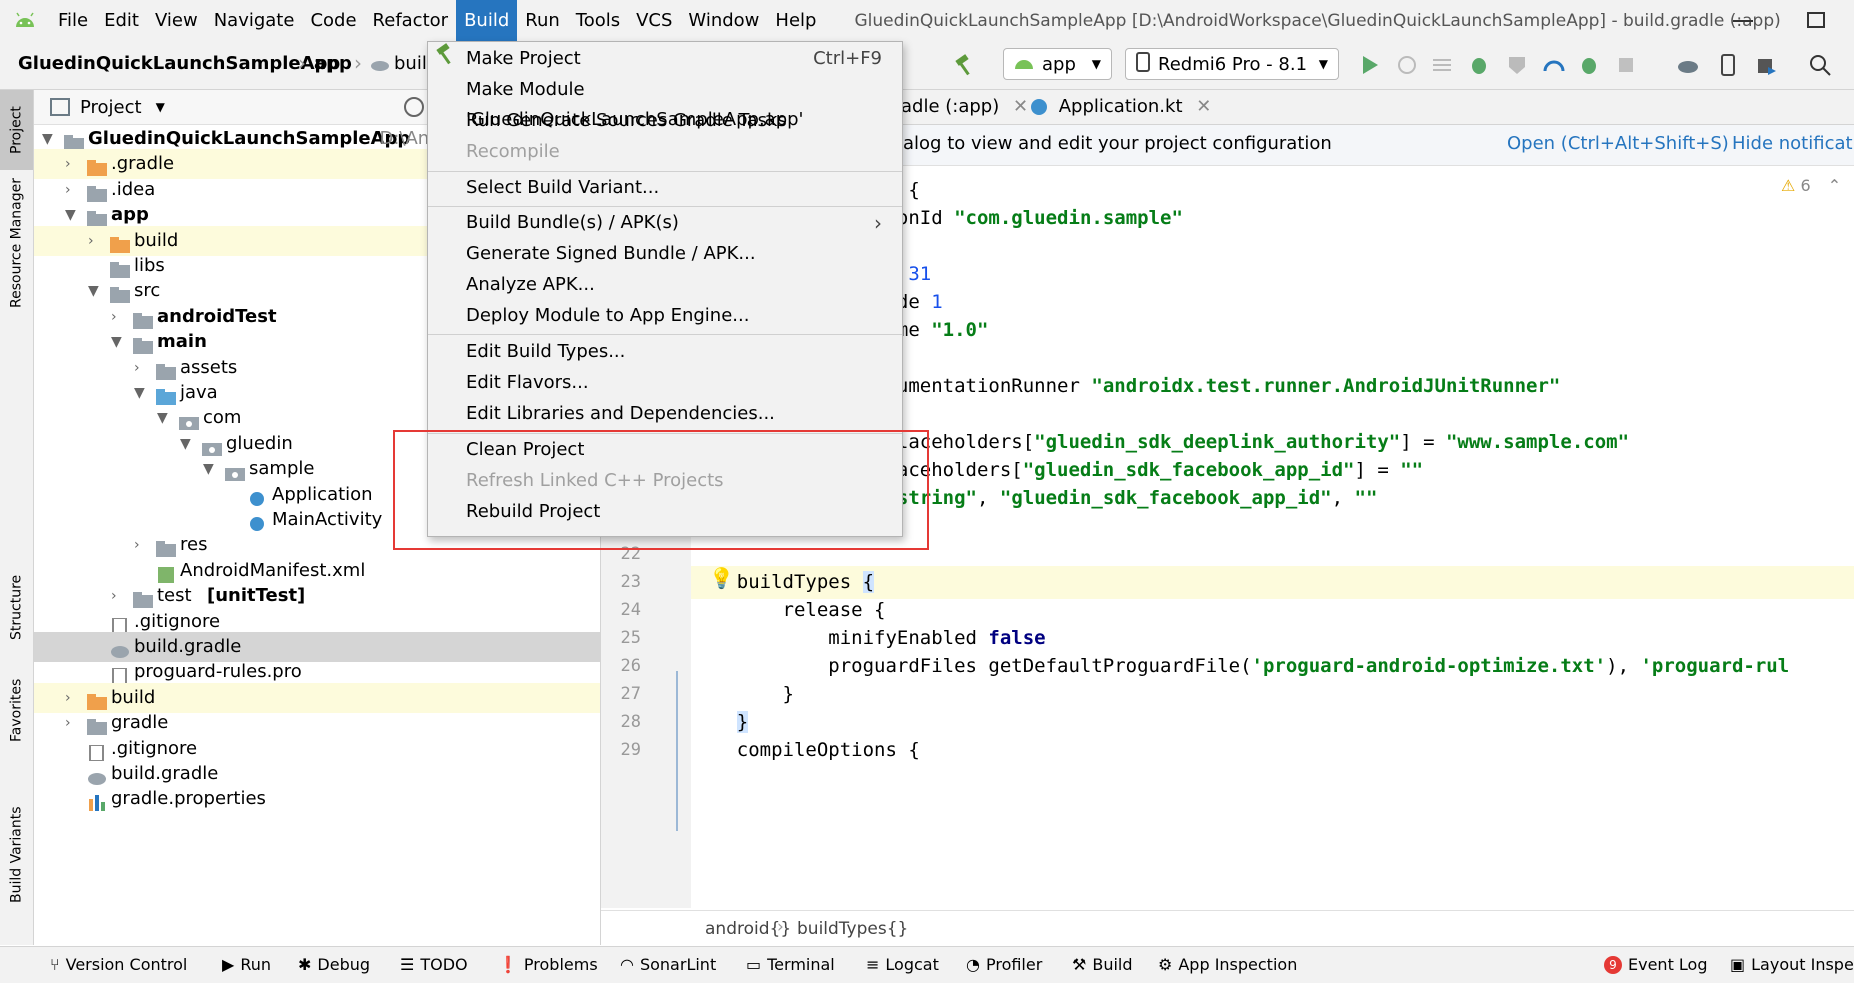  What do you see at coordinates (411, 20) in the screenshot?
I see `menu-refactor: Refactor` at bounding box center [411, 20].